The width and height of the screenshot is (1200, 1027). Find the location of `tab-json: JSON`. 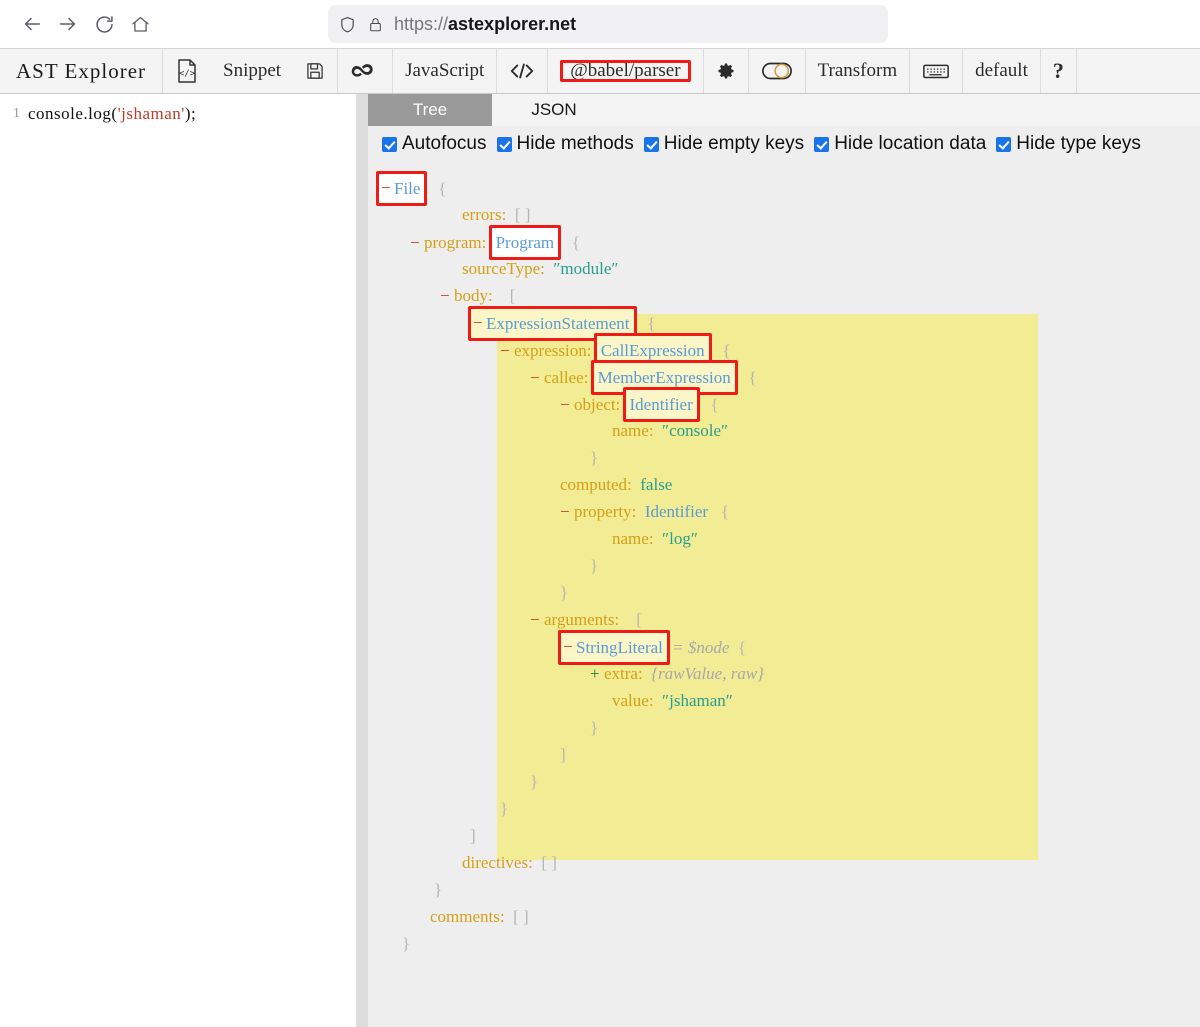

tab-json: JSON is located at coordinates (554, 110).